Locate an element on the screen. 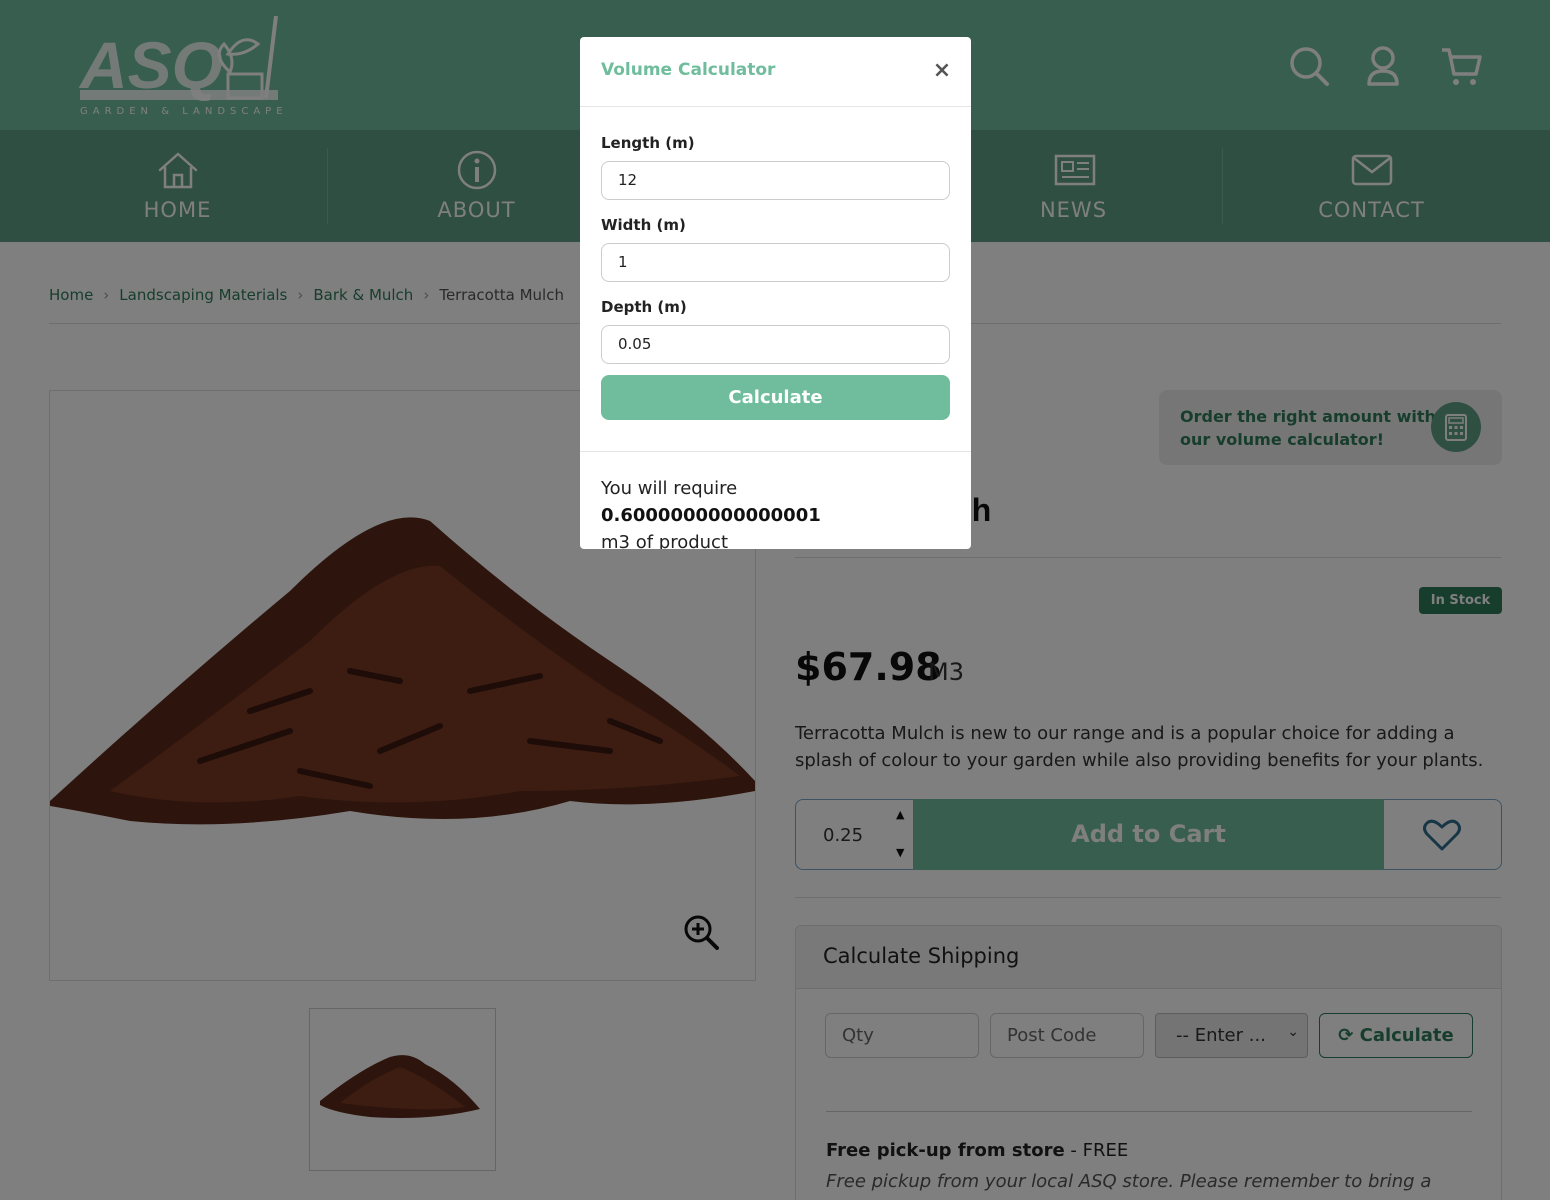 The image size is (1550, 1200). calculate-button: Calculate is located at coordinates (775, 397).